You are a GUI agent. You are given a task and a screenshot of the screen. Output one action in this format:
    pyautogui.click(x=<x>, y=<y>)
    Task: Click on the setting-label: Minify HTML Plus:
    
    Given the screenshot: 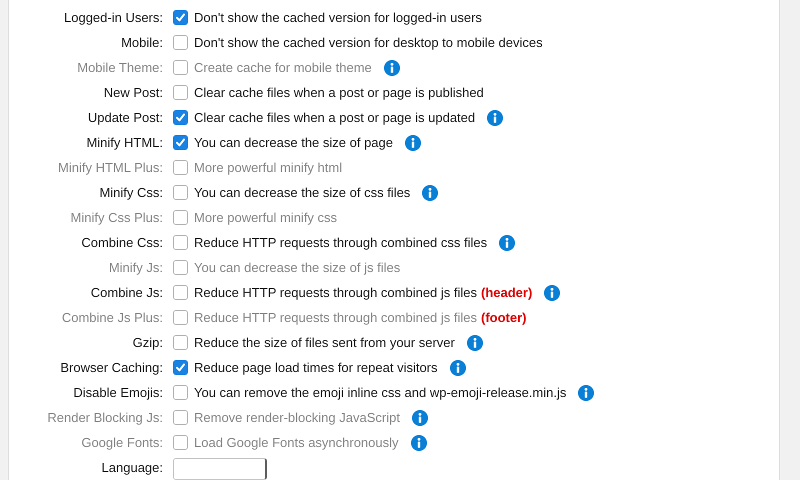 What is the action you would take?
    pyautogui.click(x=110, y=167)
    